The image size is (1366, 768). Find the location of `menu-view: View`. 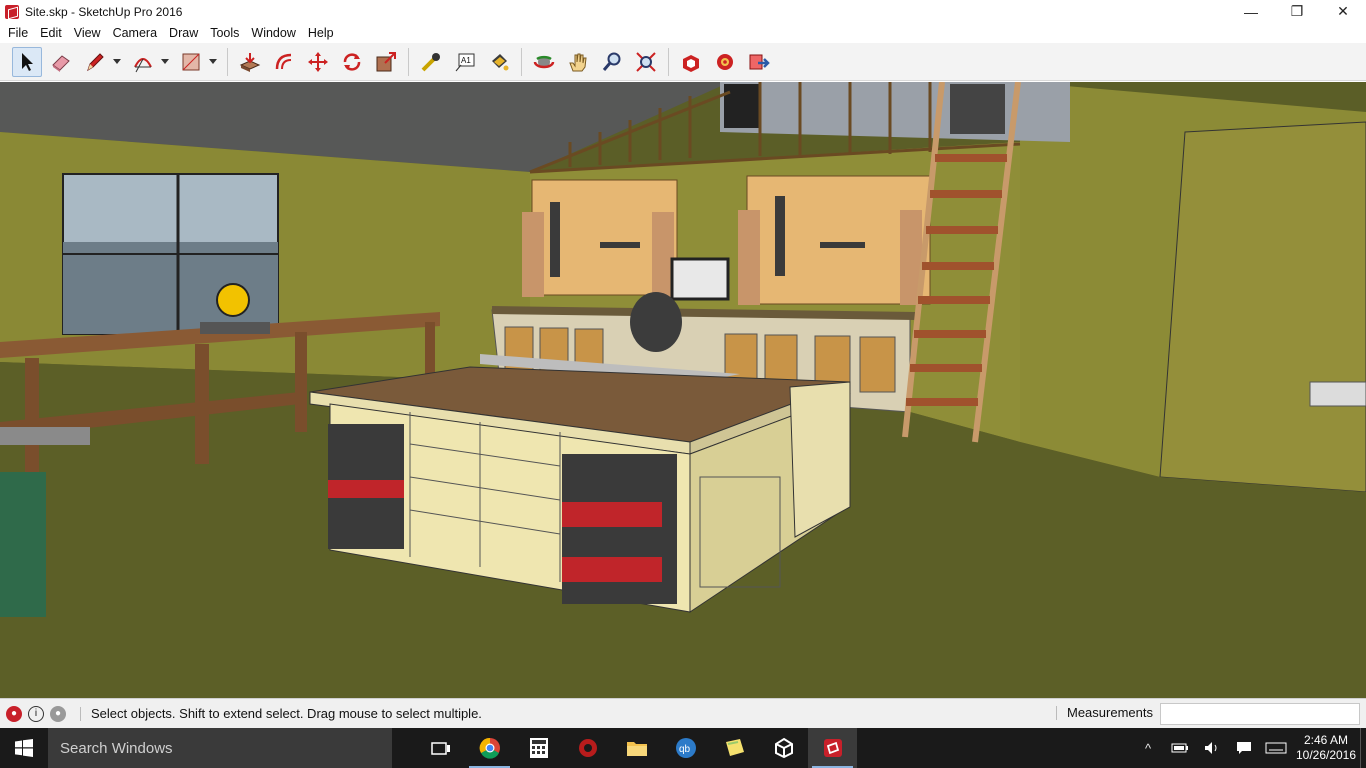

menu-view: View is located at coordinates (87, 33).